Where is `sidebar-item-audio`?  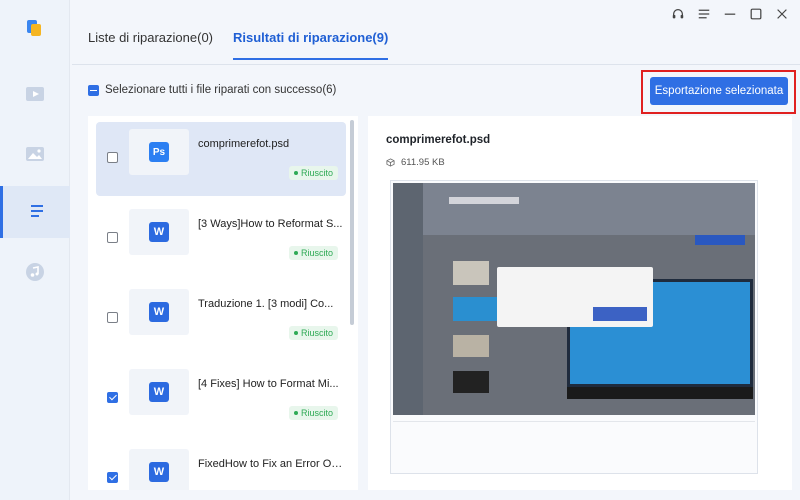 sidebar-item-audio is located at coordinates (35, 272).